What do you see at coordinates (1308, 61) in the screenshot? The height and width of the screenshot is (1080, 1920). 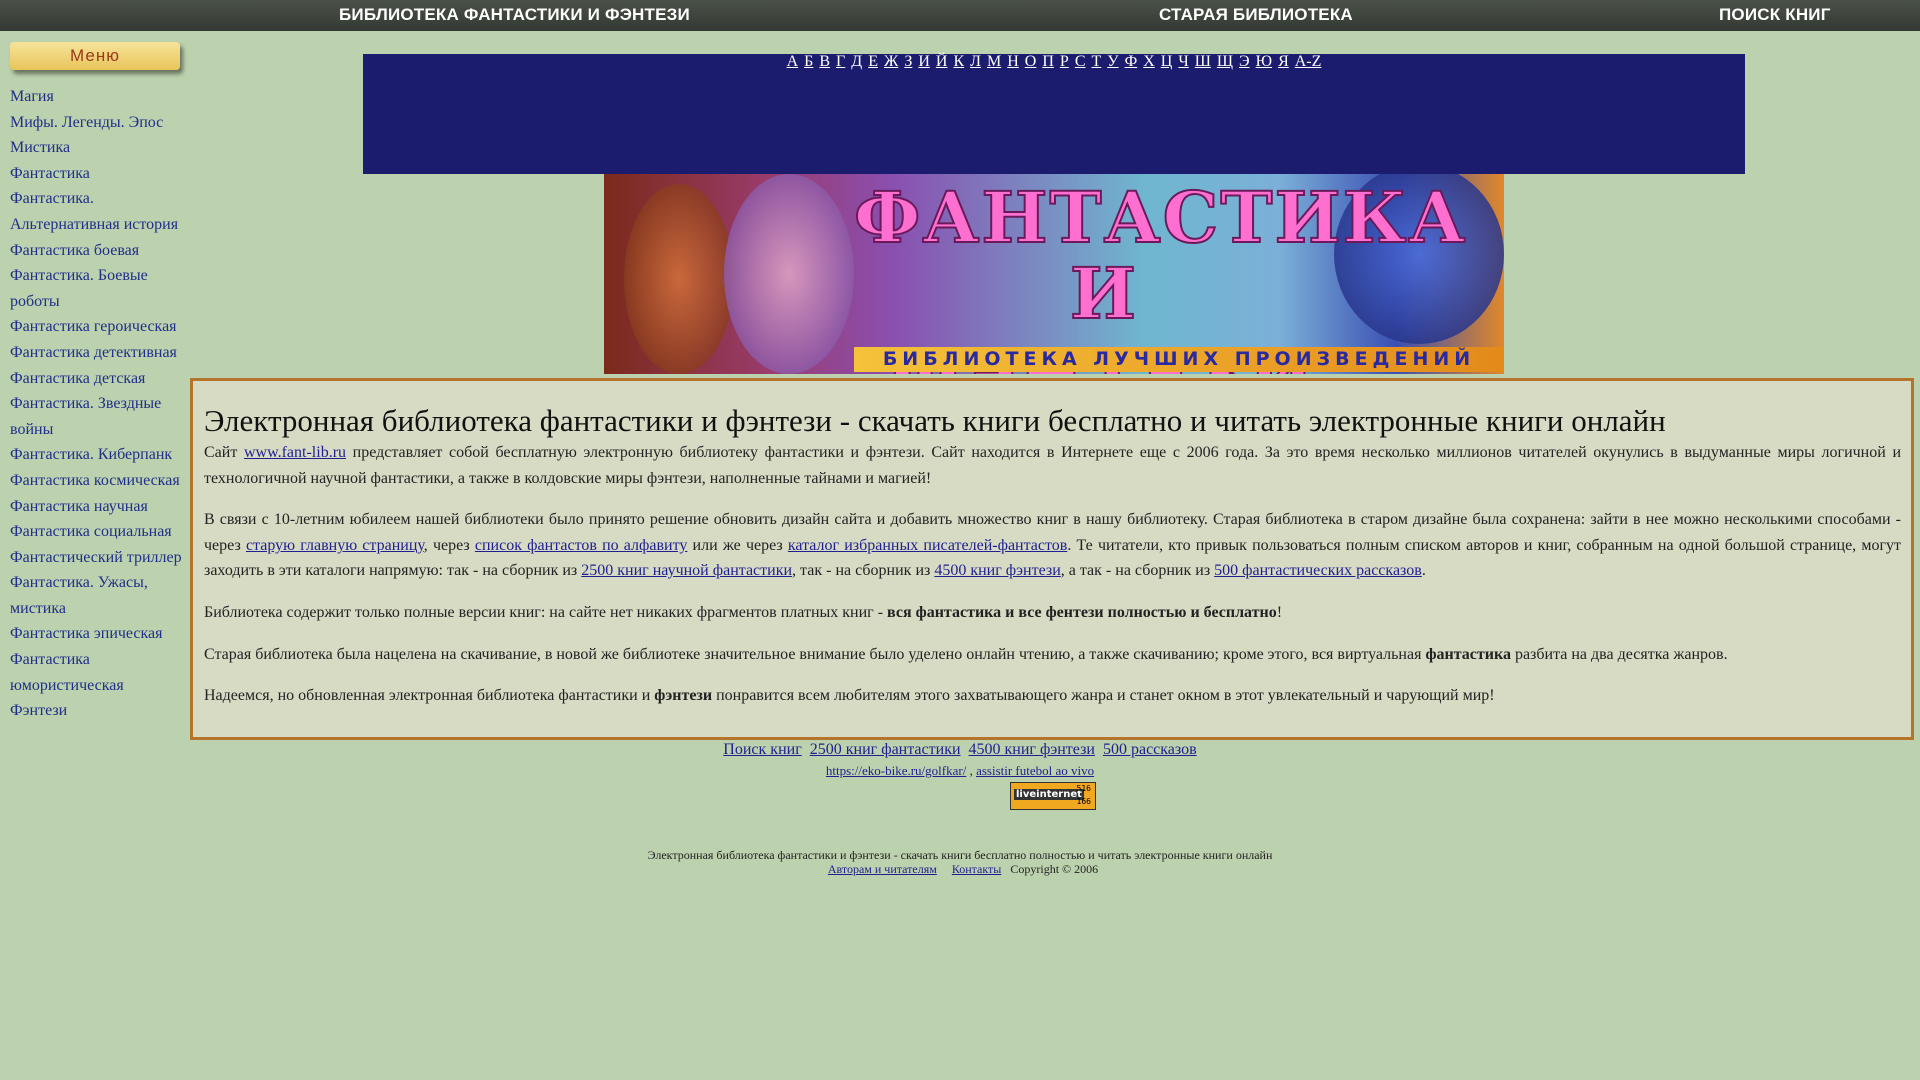 I see `alphabet-letter-link: A-Z` at bounding box center [1308, 61].